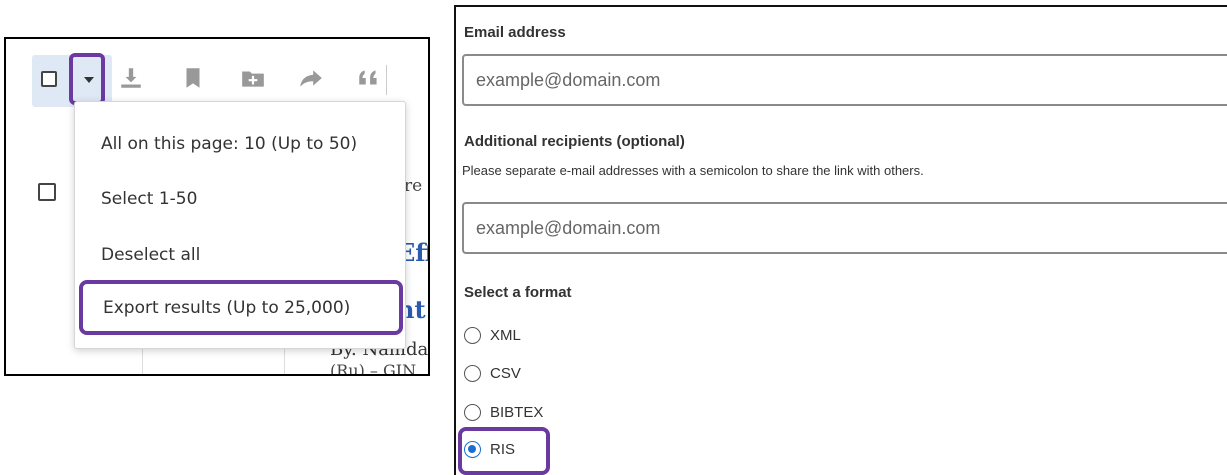  Describe the element at coordinates (253, 78) in the screenshot. I see `folder-plus-icon` at that location.